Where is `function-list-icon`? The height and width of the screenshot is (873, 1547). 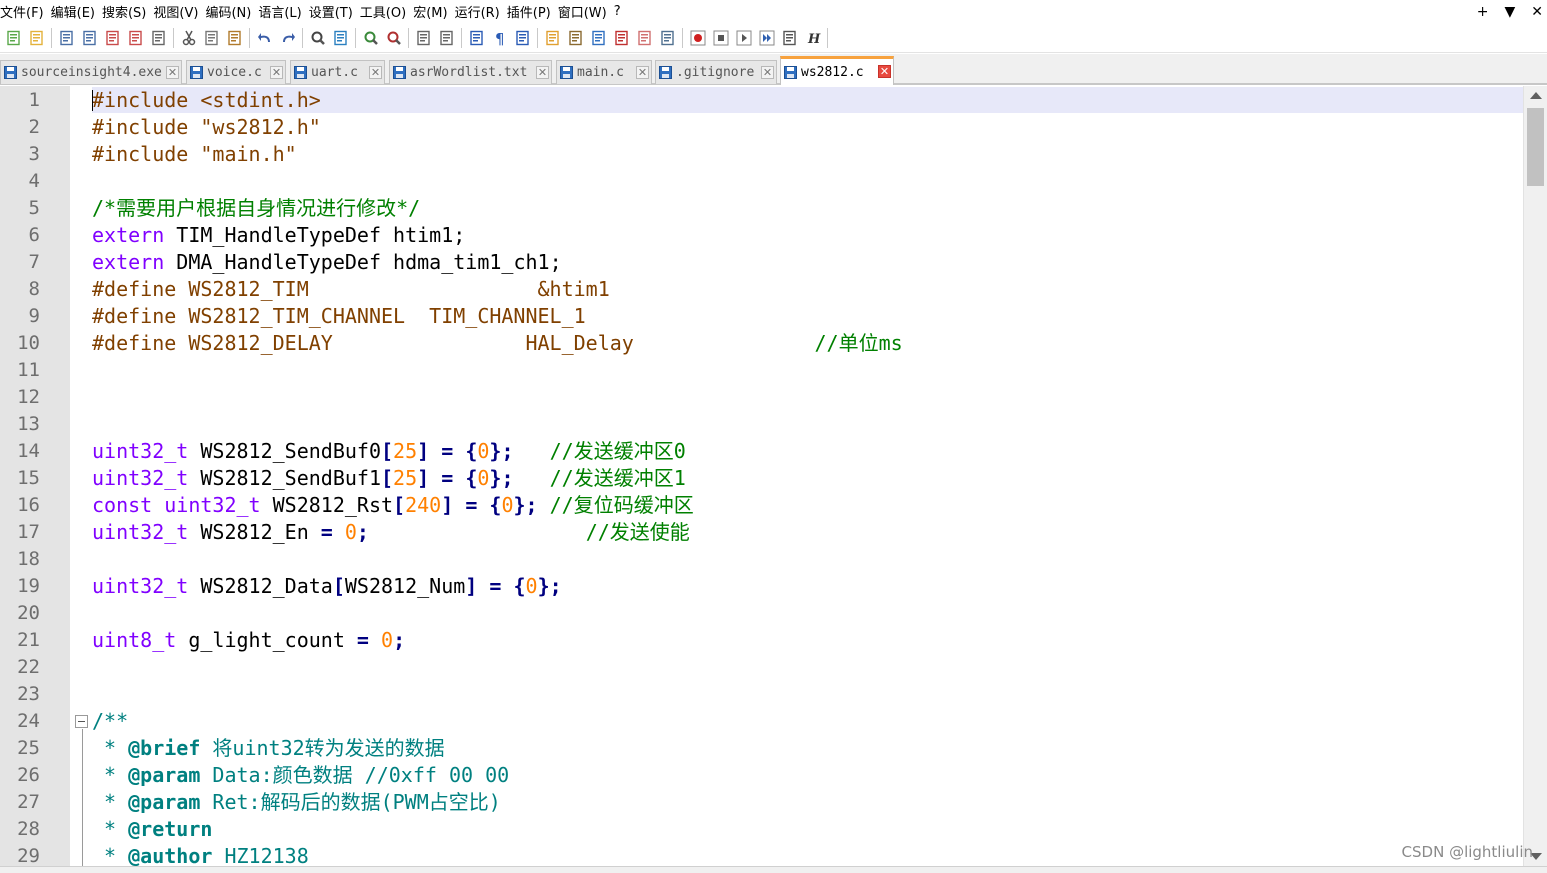 function-list-icon is located at coordinates (621, 37).